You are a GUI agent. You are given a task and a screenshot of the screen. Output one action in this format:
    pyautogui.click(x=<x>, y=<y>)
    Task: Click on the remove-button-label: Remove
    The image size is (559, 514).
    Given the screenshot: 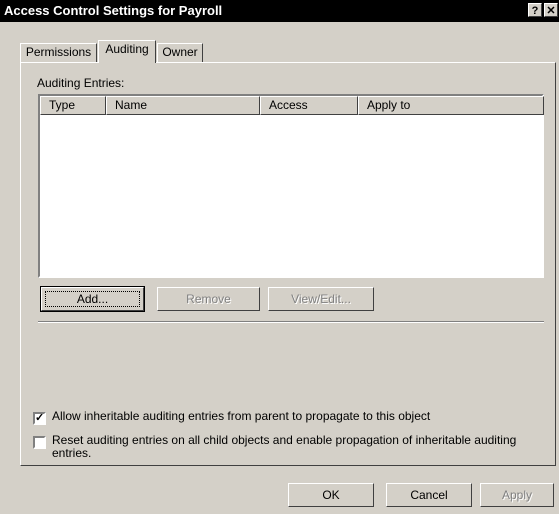 What is the action you would take?
    pyautogui.click(x=208, y=299)
    